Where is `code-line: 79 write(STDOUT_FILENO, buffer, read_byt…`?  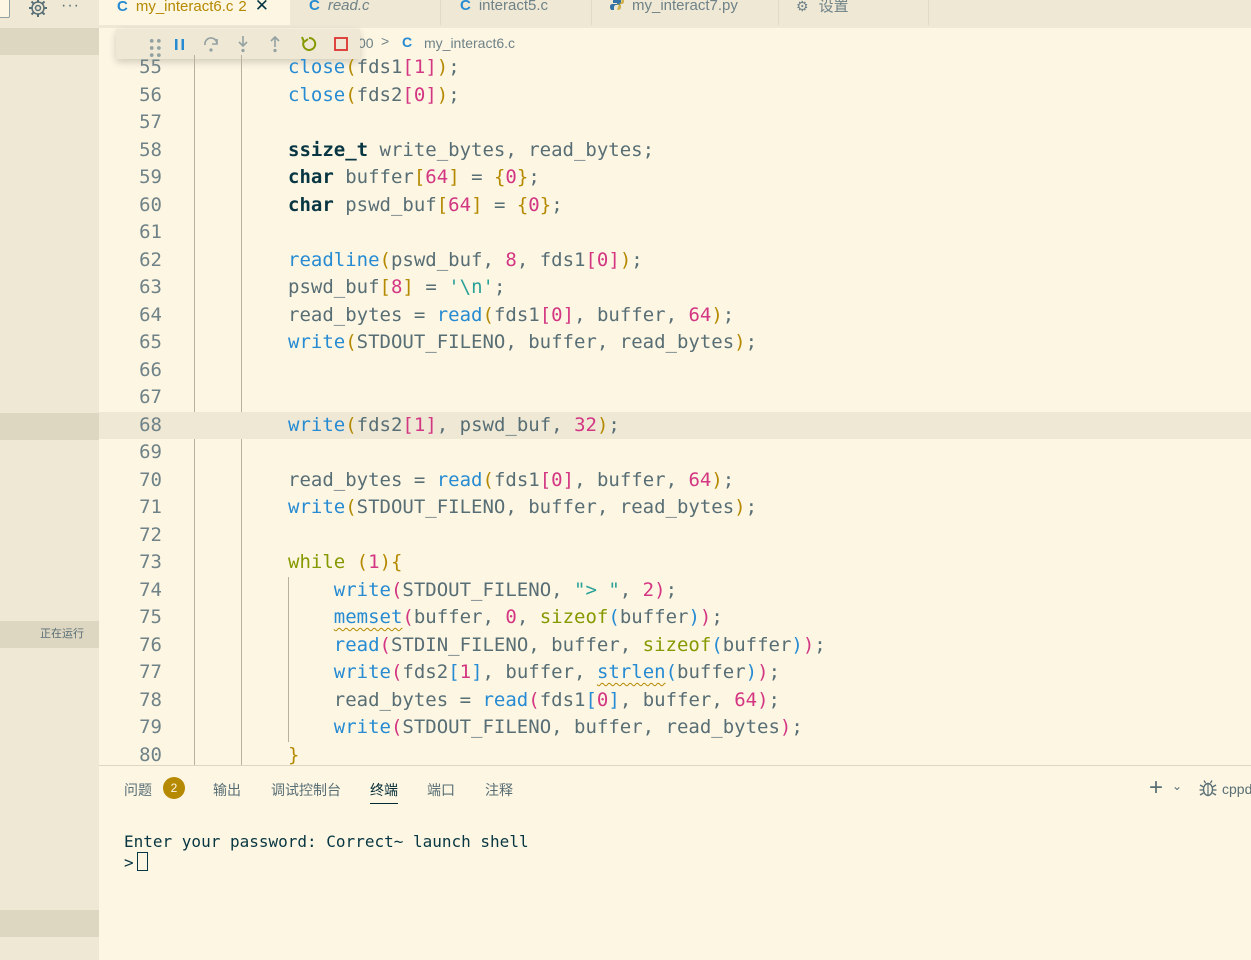
code-line: 79 write(STDOUT_FILENO, buffer, read_byt… is located at coordinates (675, 728).